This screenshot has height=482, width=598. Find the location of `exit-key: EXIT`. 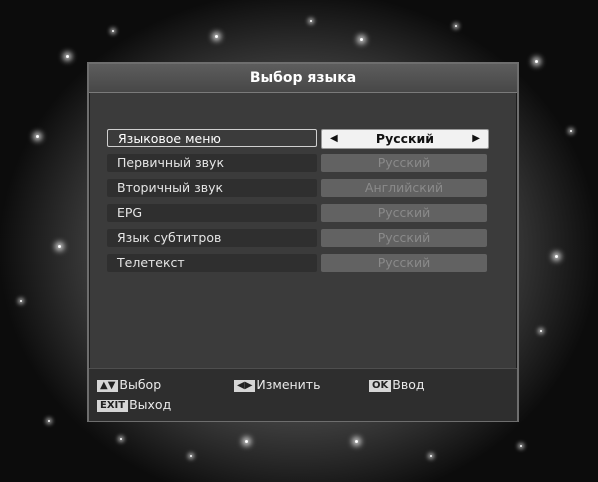

exit-key: EXIT is located at coordinates (113, 405).